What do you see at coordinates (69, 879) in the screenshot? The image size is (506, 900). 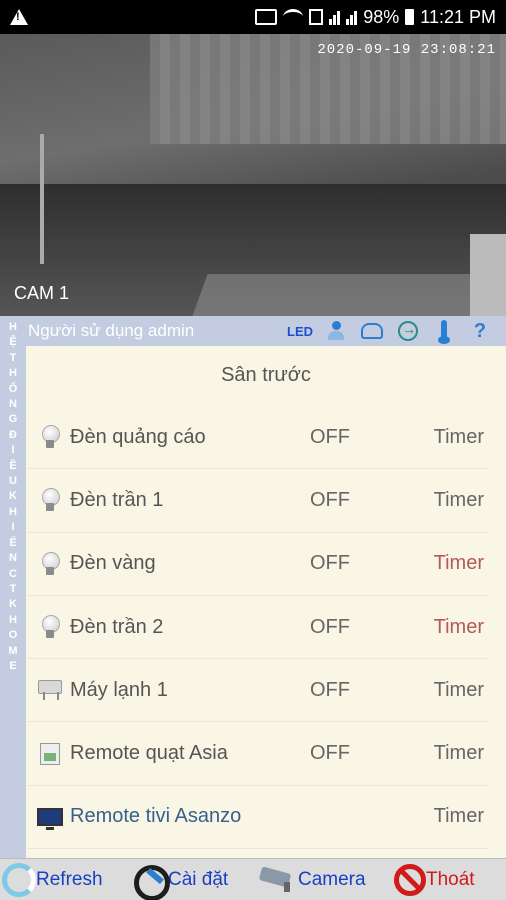 I see `refresh-label: Refresh` at bounding box center [69, 879].